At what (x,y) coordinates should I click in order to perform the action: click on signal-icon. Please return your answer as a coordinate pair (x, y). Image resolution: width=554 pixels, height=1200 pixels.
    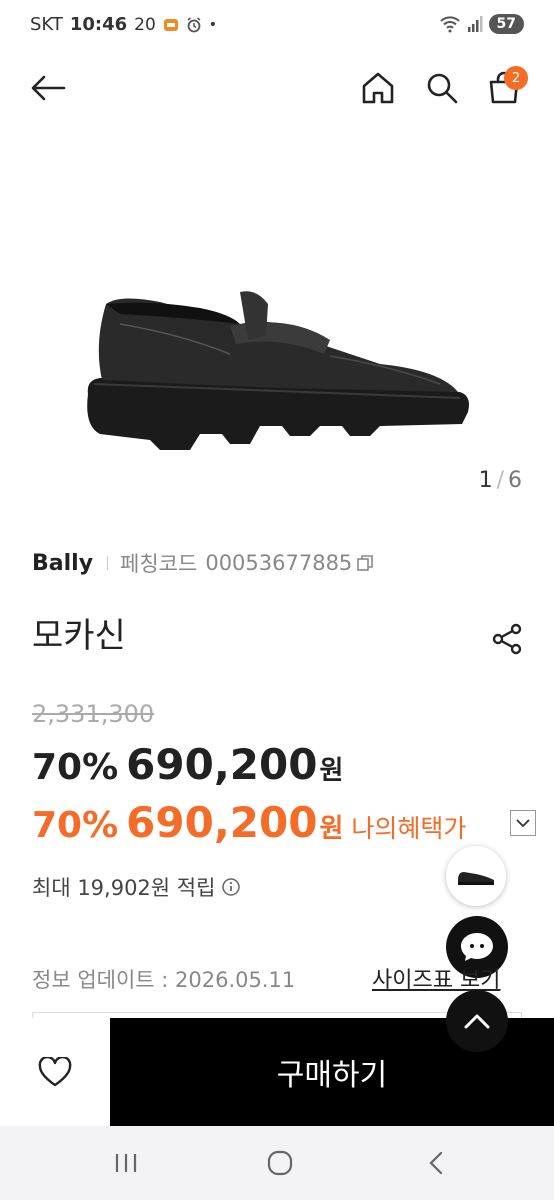
    Looking at the image, I should click on (475, 24).